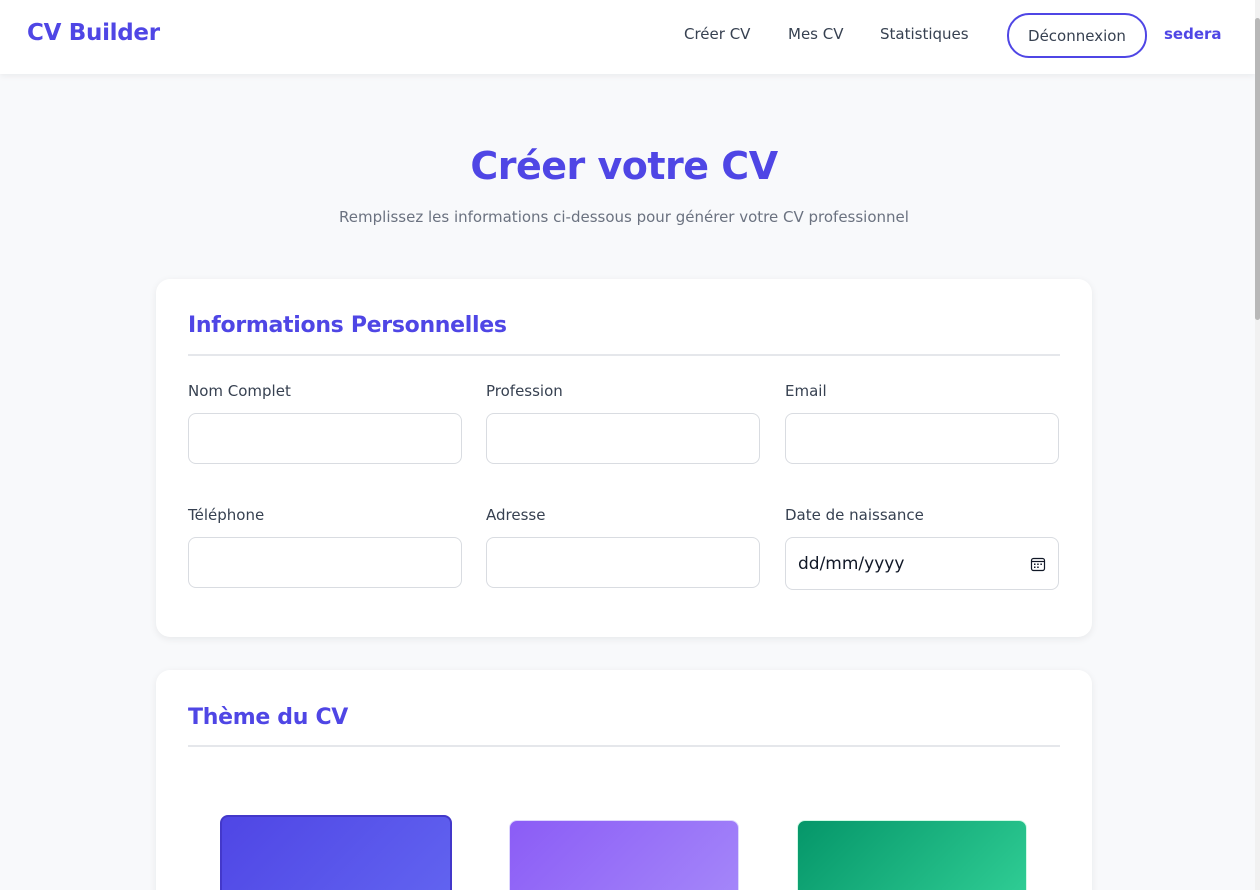 Image resolution: width=1260 pixels, height=890 pixels. I want to click on theme-title: Thème du CV, so click(268, 717).